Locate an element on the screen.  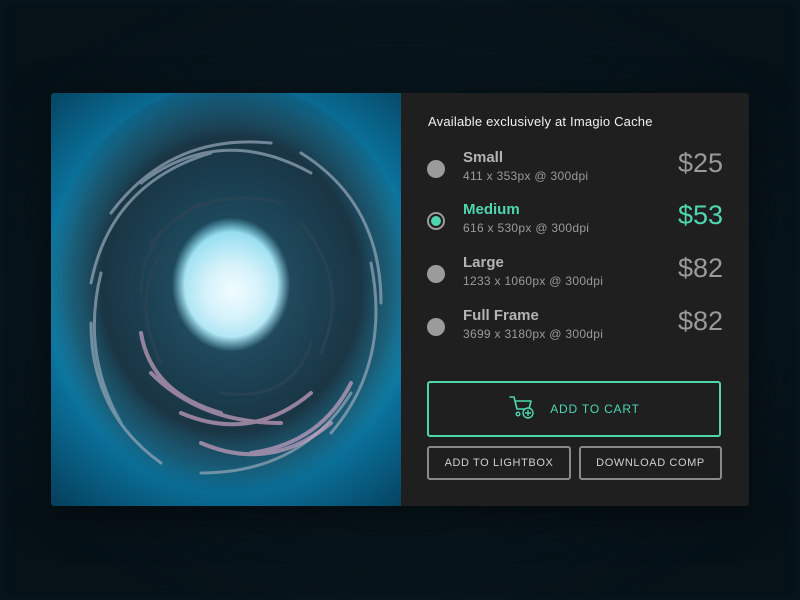
option-dimensions: 411 x 353px @ 300dpi is located at coordinates (526, 176).